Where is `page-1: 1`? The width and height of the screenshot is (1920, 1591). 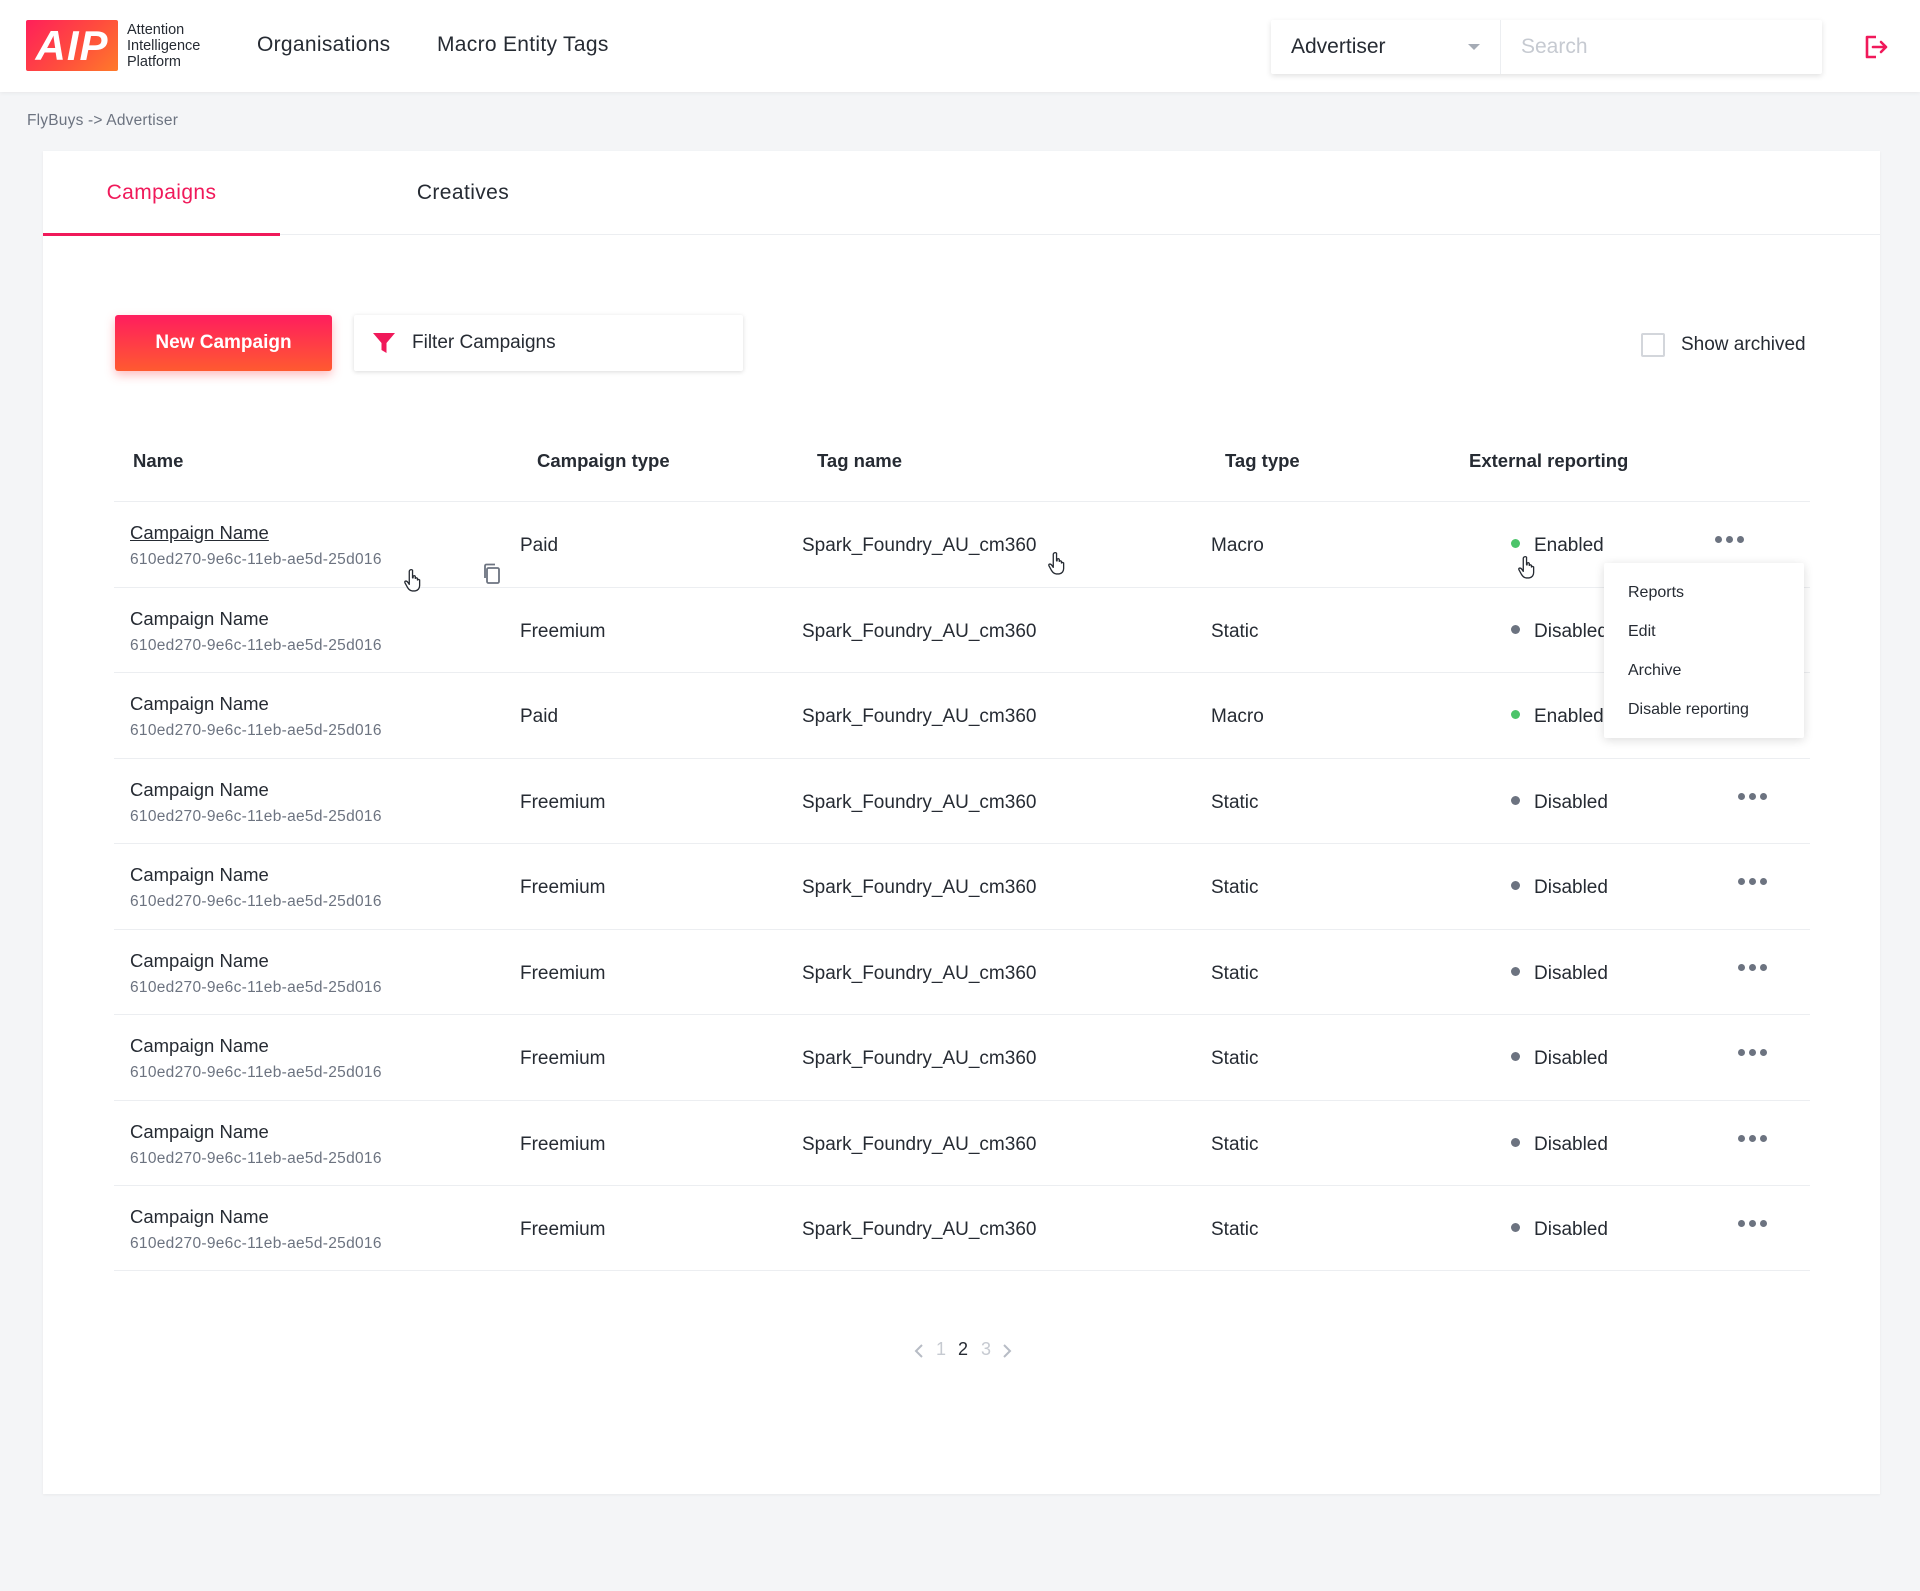
page-1: 1 is located at coordinates (941, 1349).